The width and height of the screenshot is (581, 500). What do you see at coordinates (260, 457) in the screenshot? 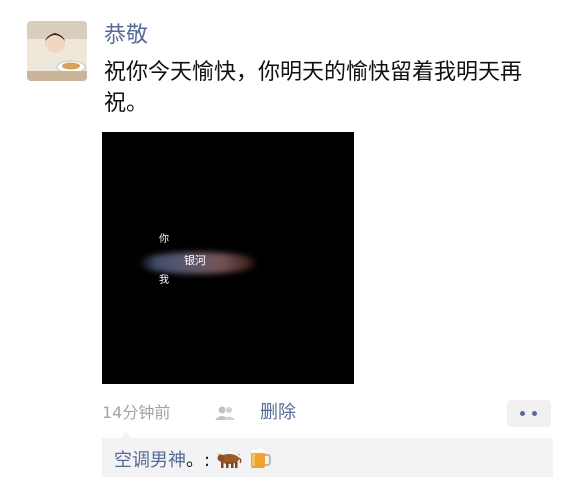
I see `beer-mug-emoji` at bounding box center [260, 457].